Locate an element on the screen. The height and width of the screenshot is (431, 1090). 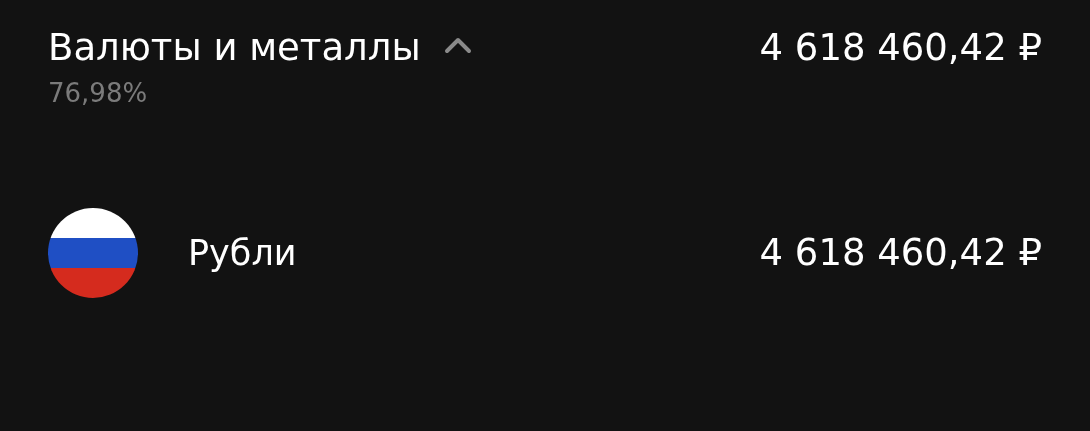
total-amount: 4 618 460,42 ₽ is located at coordinates (900, 48).